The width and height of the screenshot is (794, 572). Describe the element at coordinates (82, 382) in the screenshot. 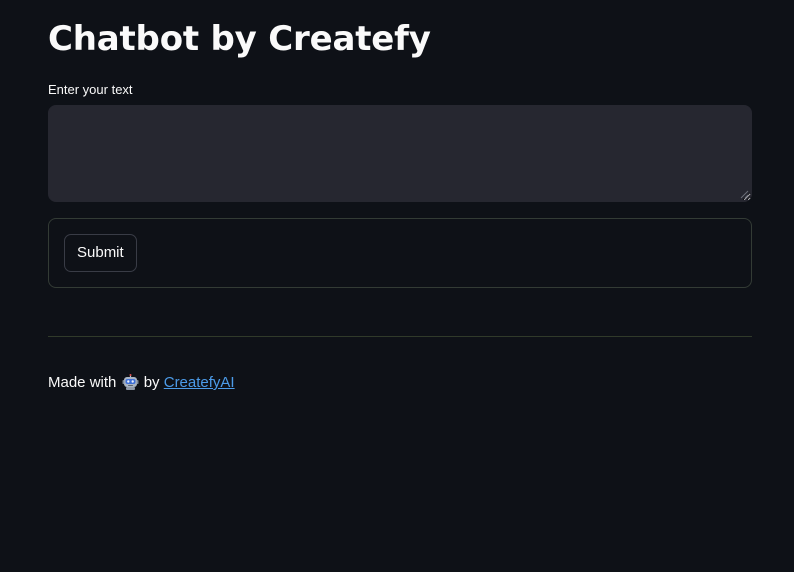

I see `footer-prefix: Made with` at that location.